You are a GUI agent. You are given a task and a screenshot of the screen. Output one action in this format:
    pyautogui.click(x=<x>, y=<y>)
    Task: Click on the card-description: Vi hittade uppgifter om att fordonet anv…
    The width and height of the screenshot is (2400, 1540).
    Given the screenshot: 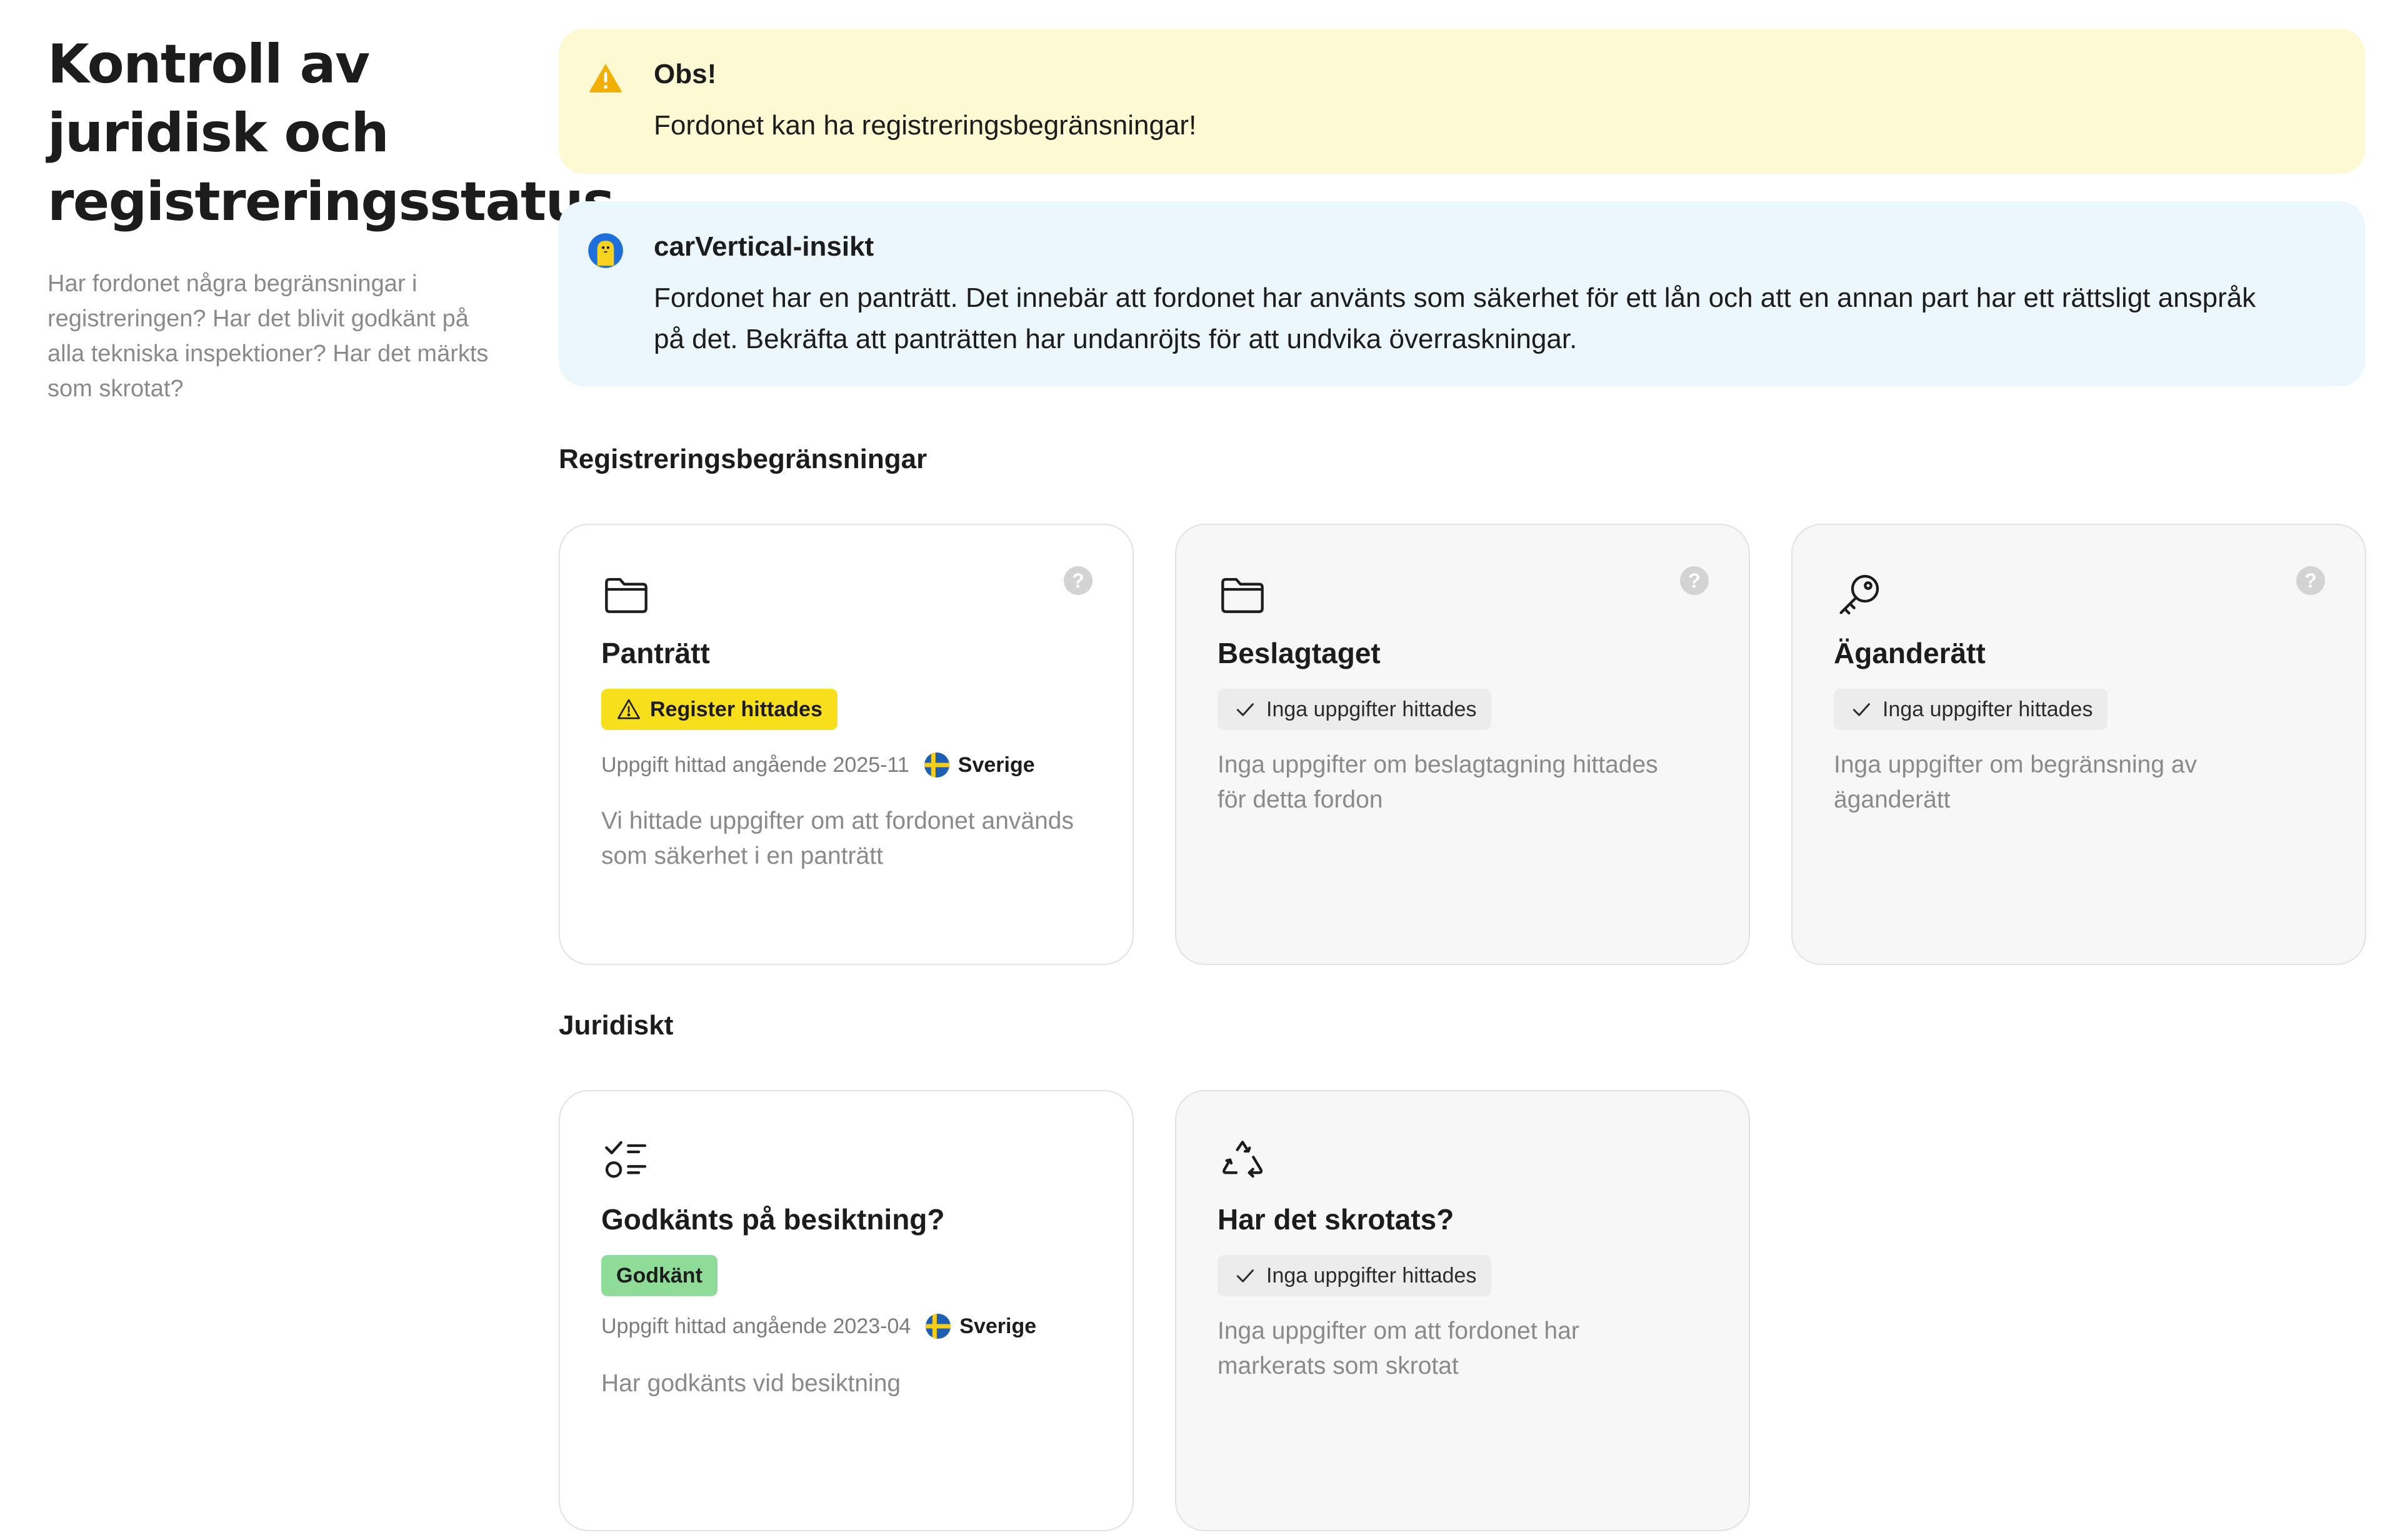 What is the action you would take?
    pyautogui.click(x=837, y=839)
    